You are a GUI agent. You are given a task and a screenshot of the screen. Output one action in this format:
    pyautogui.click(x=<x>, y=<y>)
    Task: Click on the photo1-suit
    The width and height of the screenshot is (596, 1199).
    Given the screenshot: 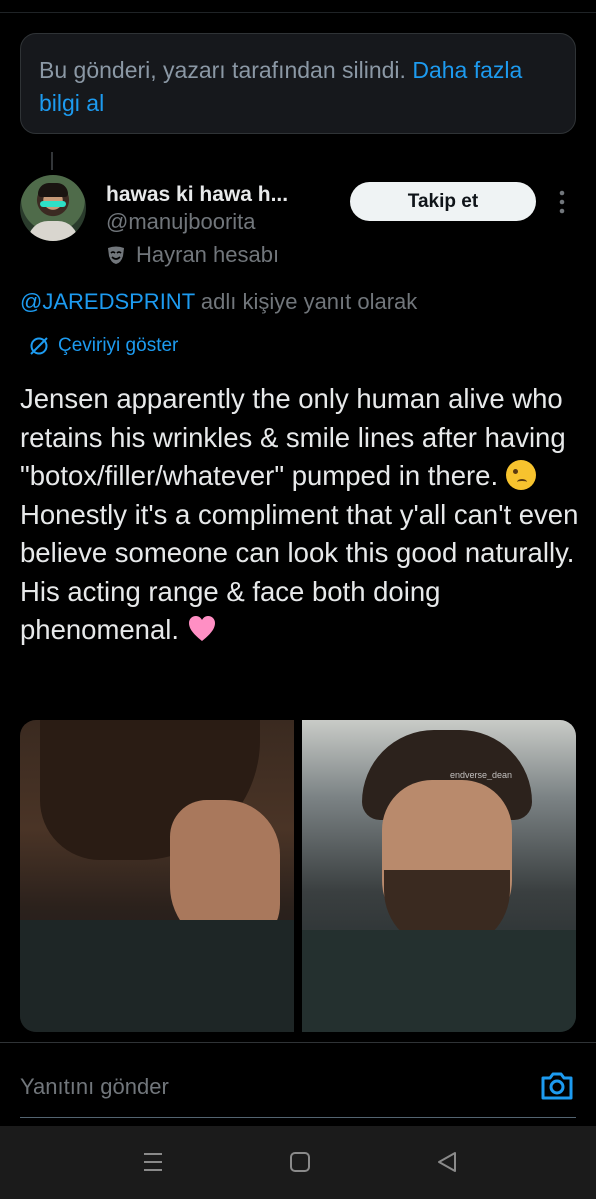 What is the action you would take?
    pyautogui.click(x=157, y=976)
    